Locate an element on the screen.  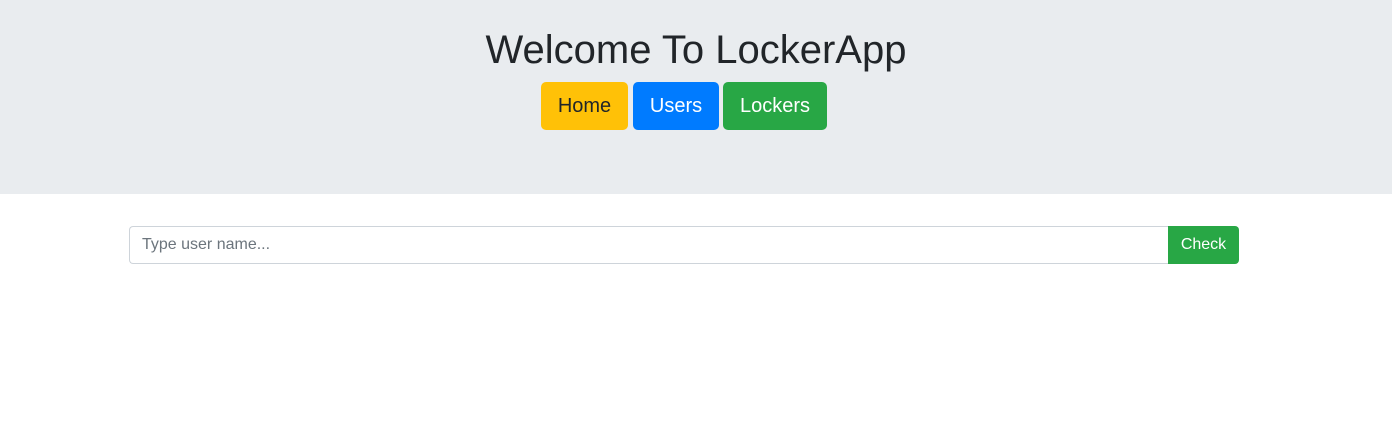
lockers-button: Lockers is located at coordinates (775, 106).